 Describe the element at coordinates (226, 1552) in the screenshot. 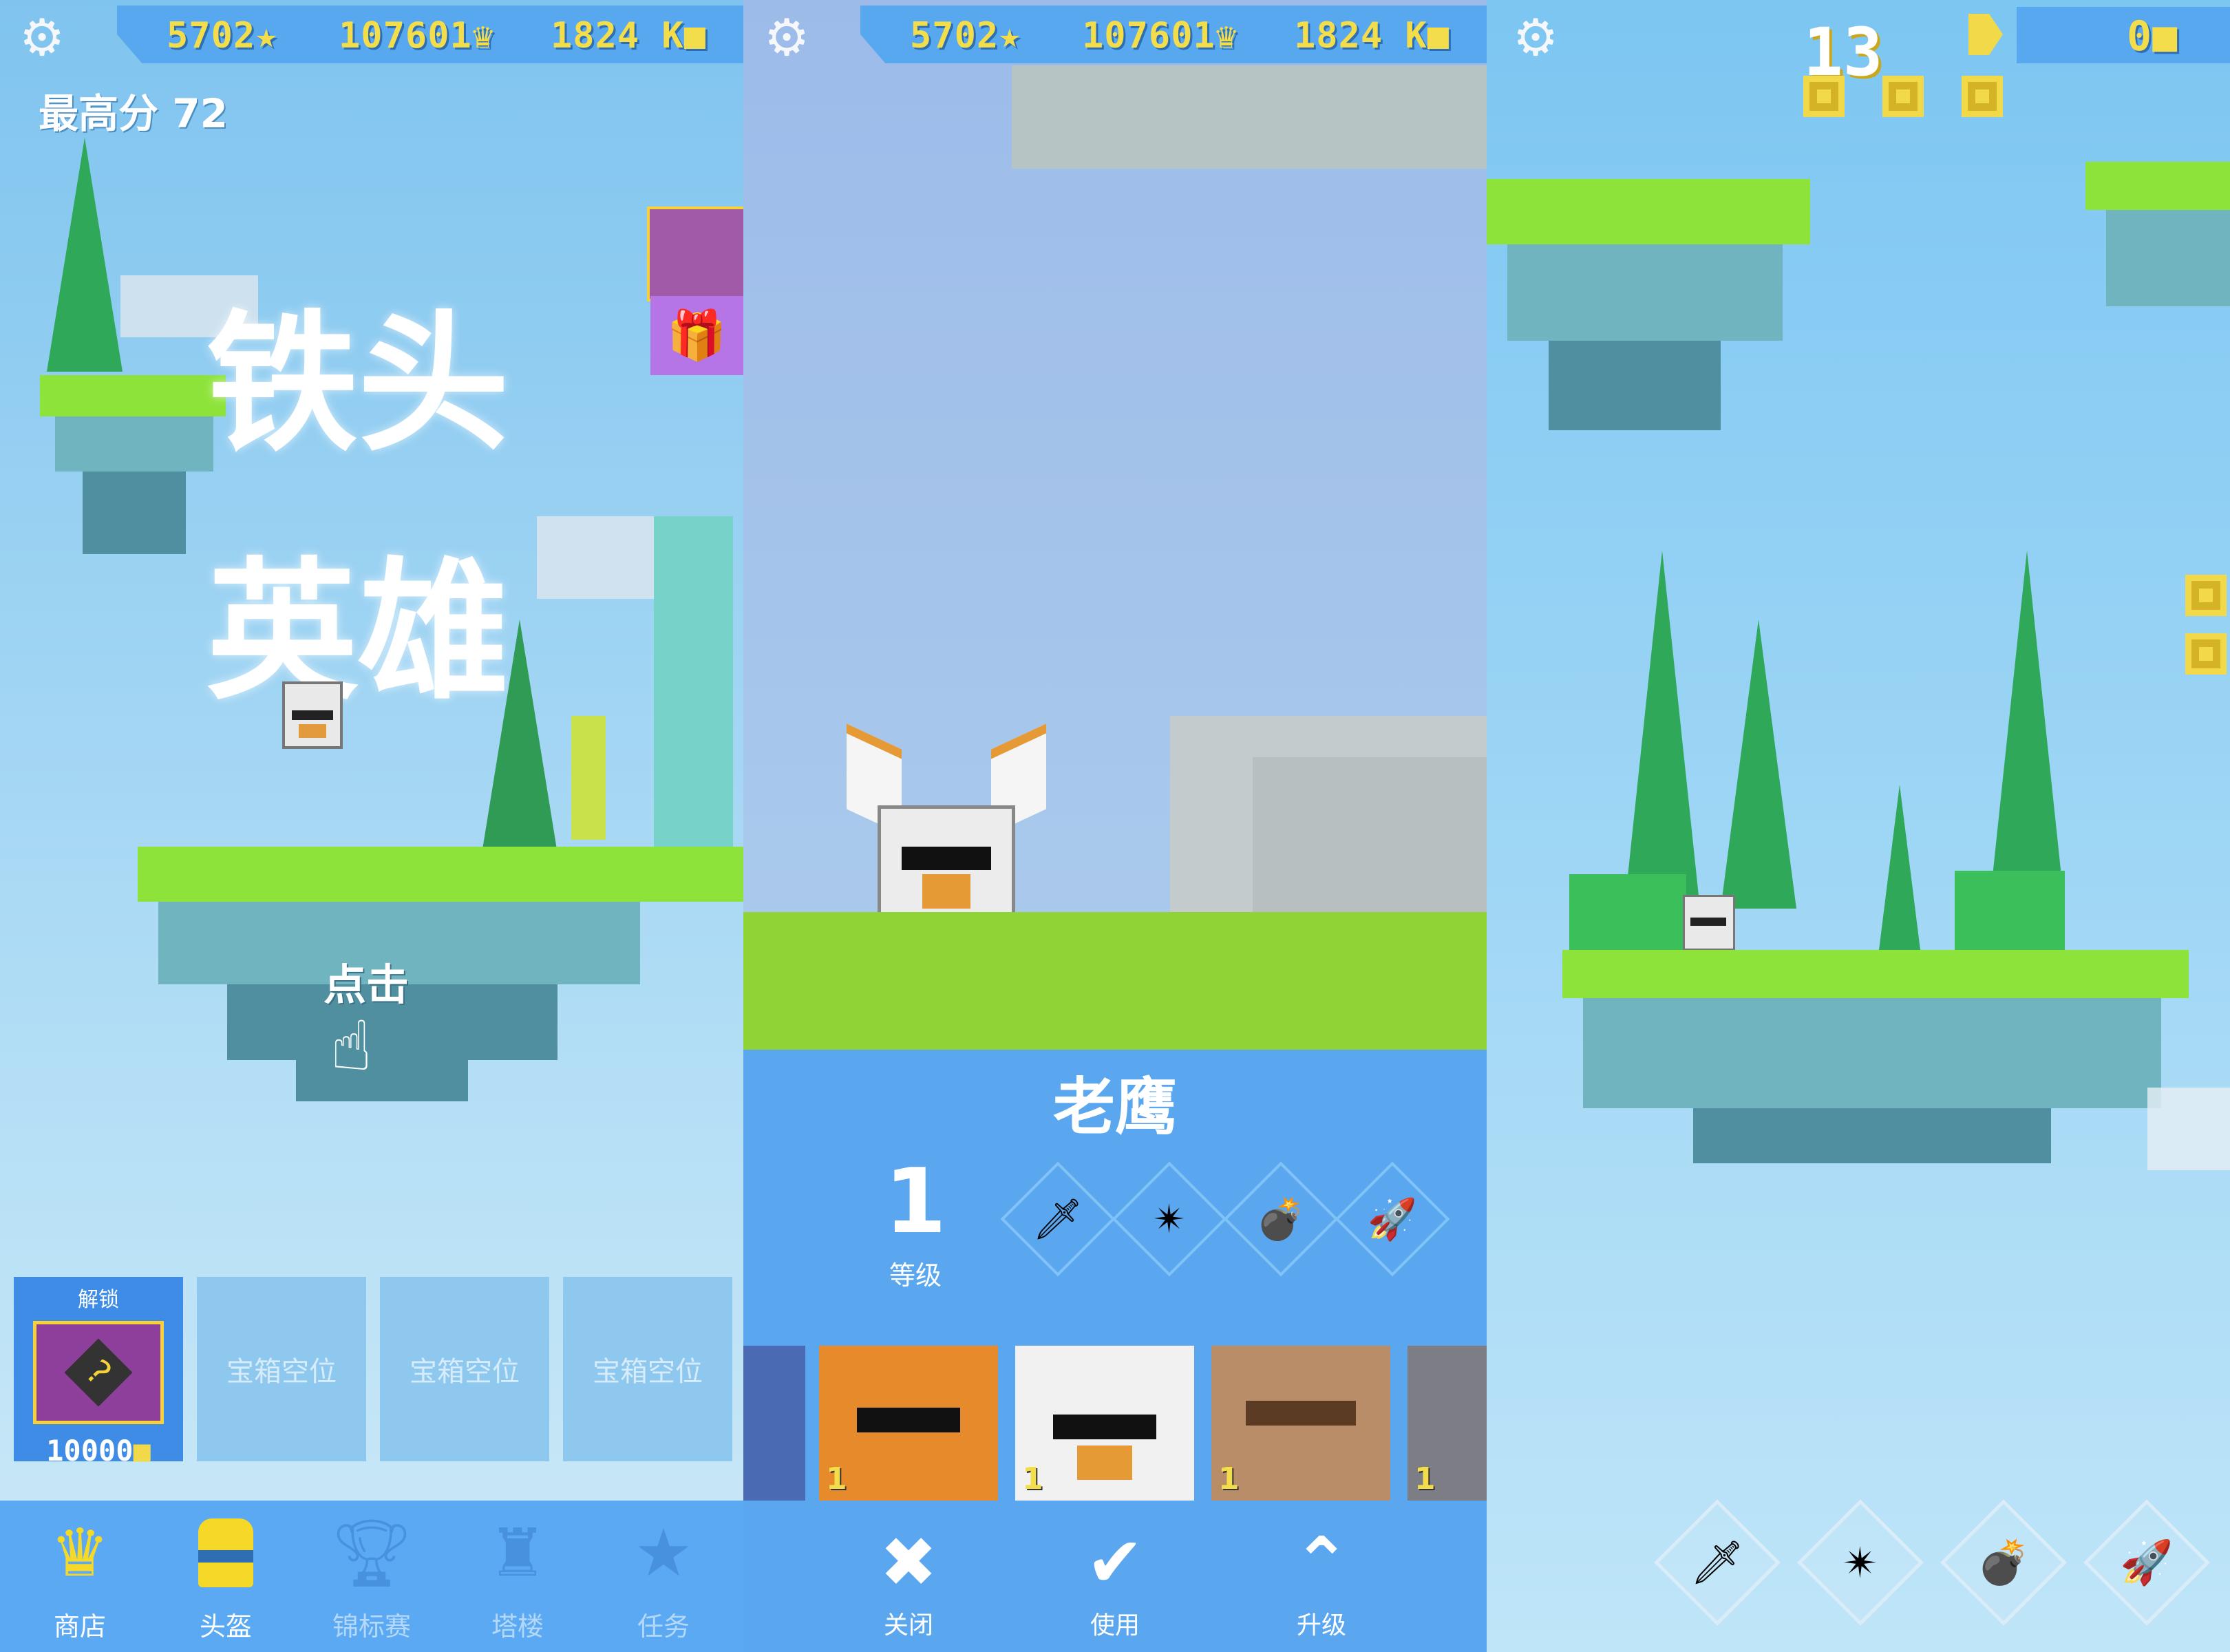

I see `helmet-icon` at that location.